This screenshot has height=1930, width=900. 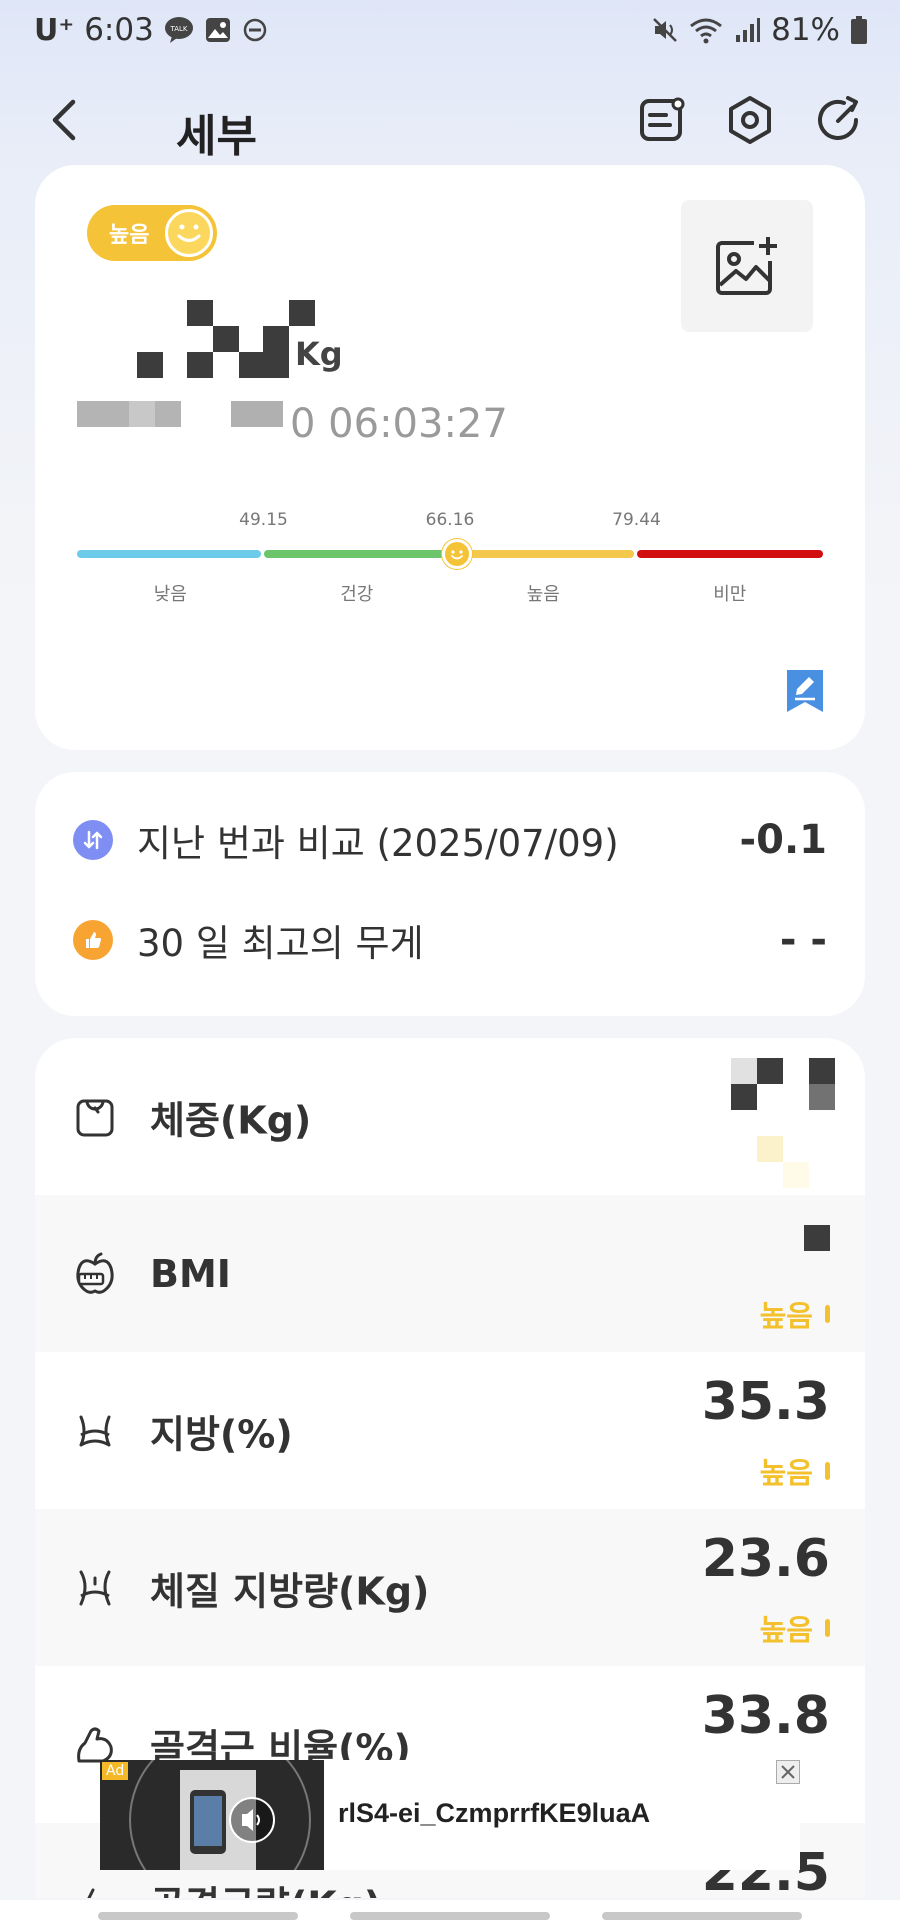 I want to click on hexagon-settings-icon, so click(x=750, y=120).